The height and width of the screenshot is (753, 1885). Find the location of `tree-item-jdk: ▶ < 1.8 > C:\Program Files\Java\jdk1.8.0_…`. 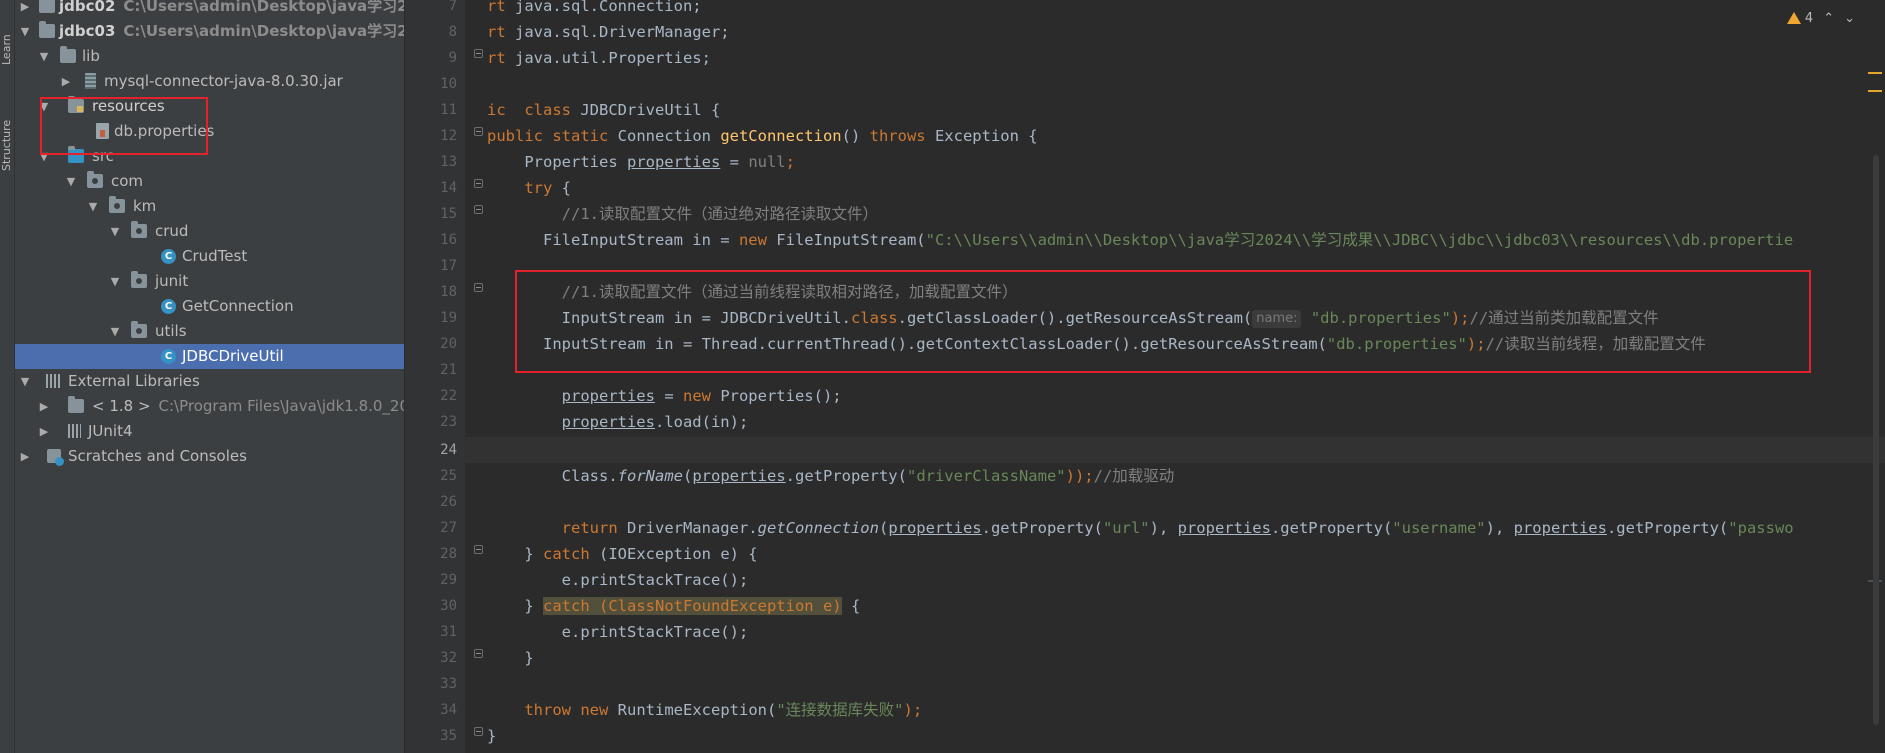

tree-item-jdk: ▶ < 1.8 > C:\Program Files\Java\jdk1.8.0_… is located at coordinates (209, 406).